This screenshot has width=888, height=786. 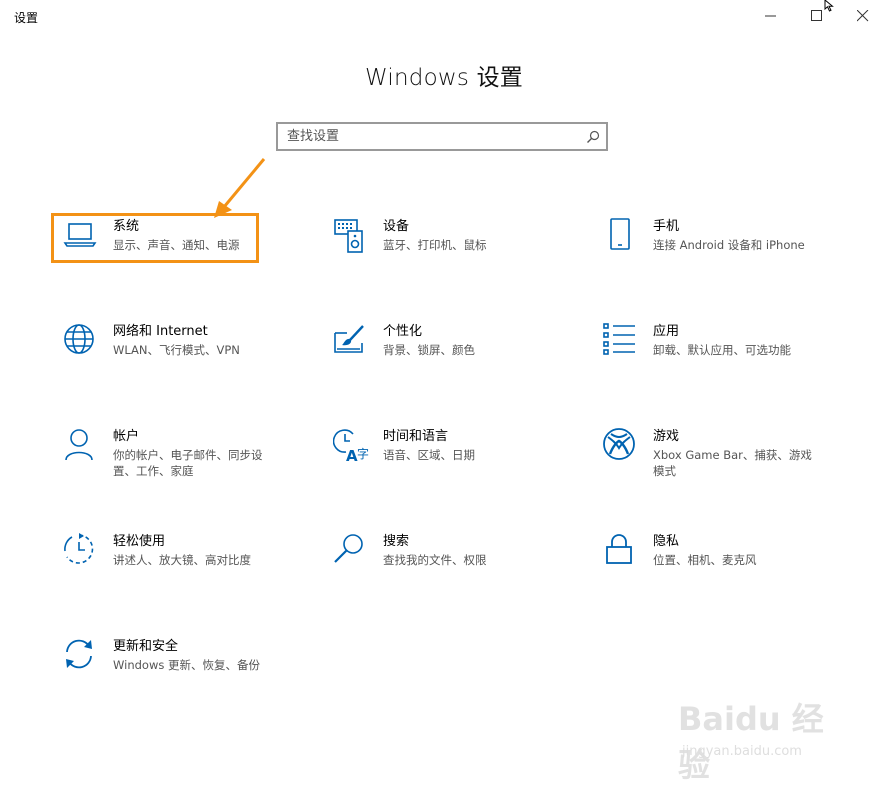 I want to click on time-language-icon: A 字, so click(x=351, y=446).